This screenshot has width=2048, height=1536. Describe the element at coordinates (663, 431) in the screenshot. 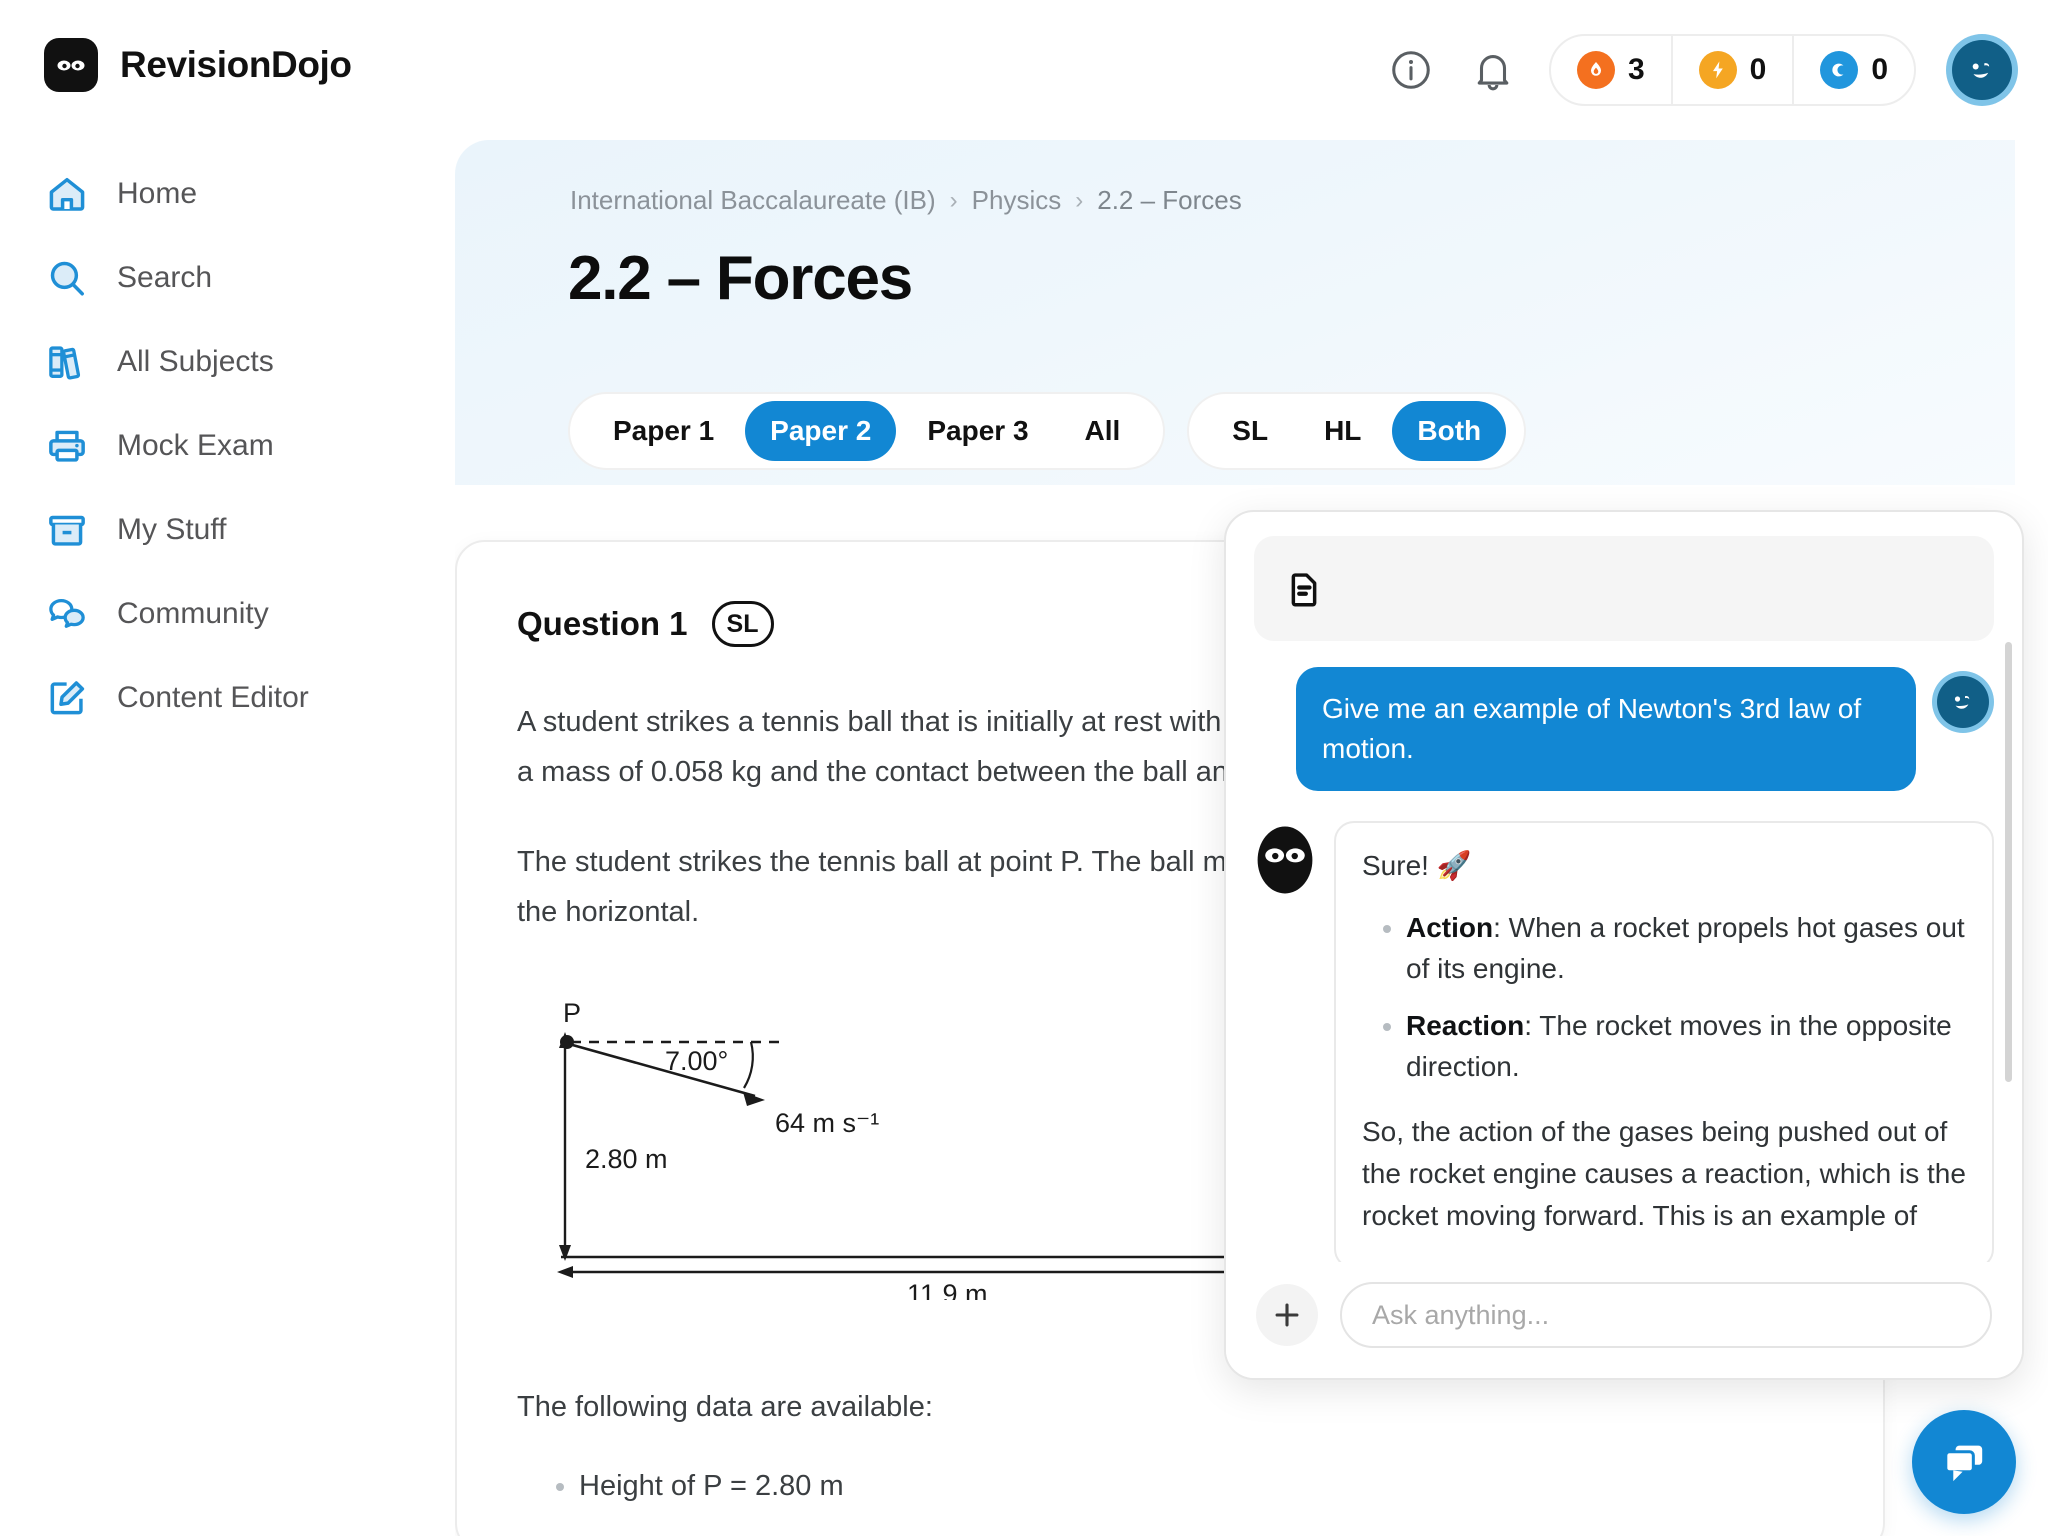

I see `filter-paper-1: Paper 1` at that location.